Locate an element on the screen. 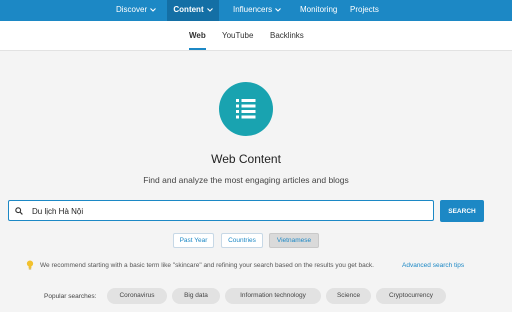 The width and height of the screenshot is (512, 312). search-box is located at coordinates (221, 210).